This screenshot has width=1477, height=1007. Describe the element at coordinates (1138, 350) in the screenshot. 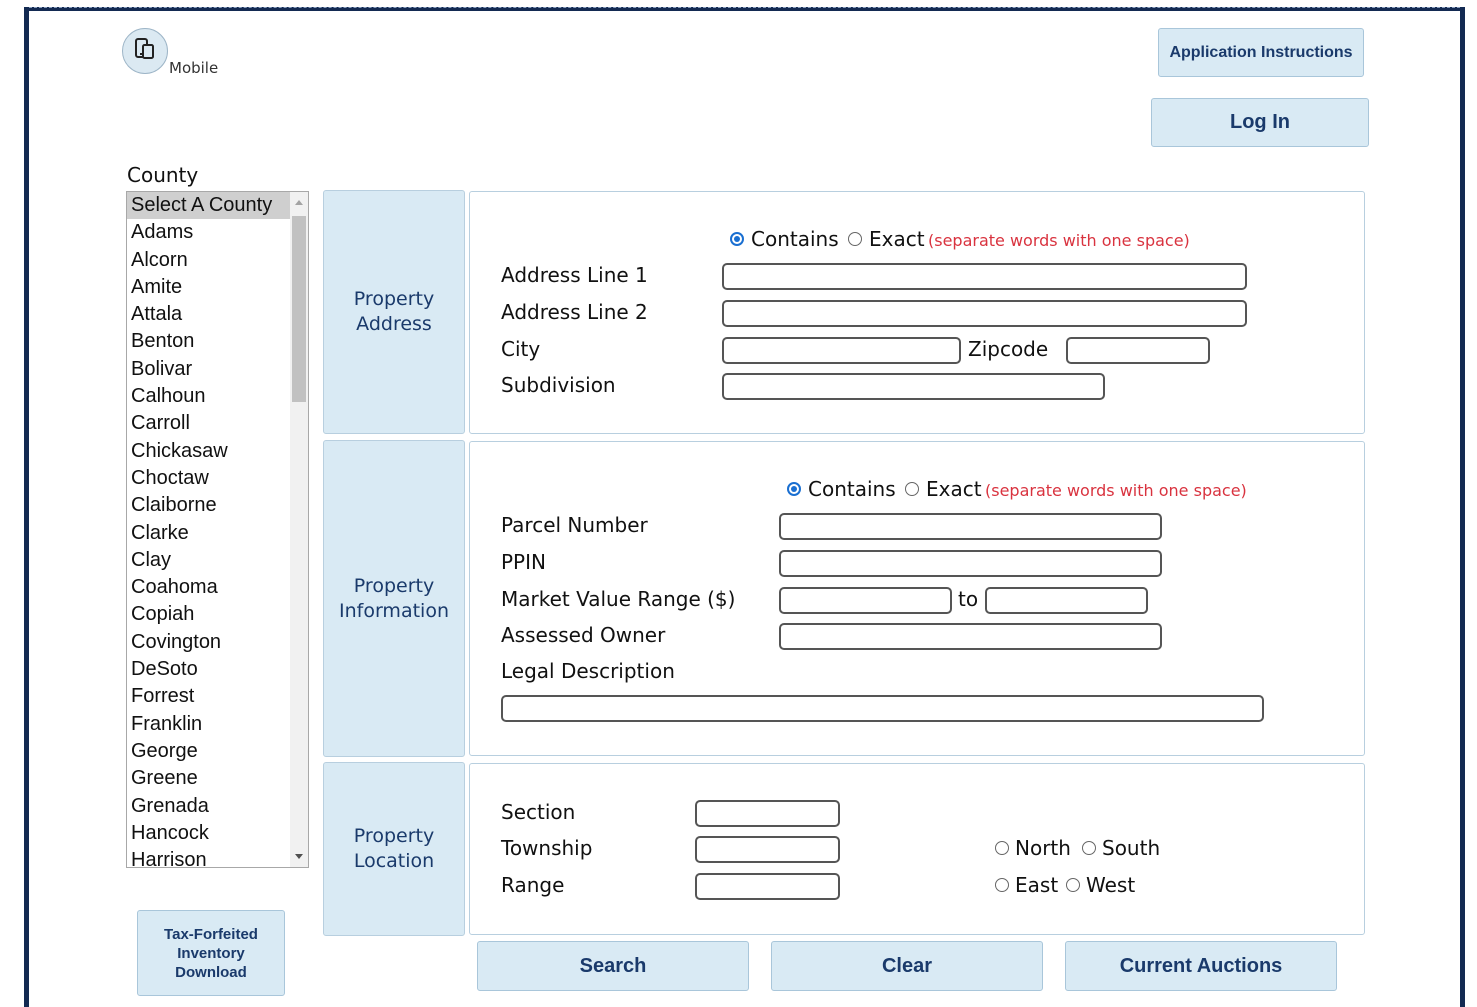

I see `zipcode-input` at that location.